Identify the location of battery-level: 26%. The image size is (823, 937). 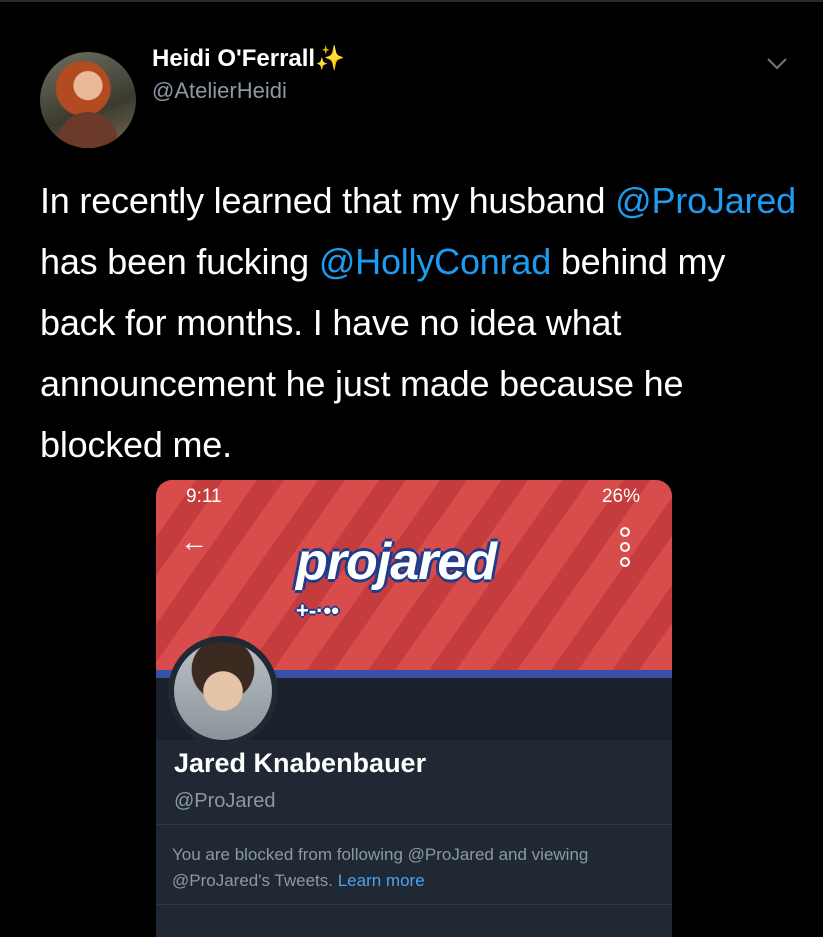
(620, 496).